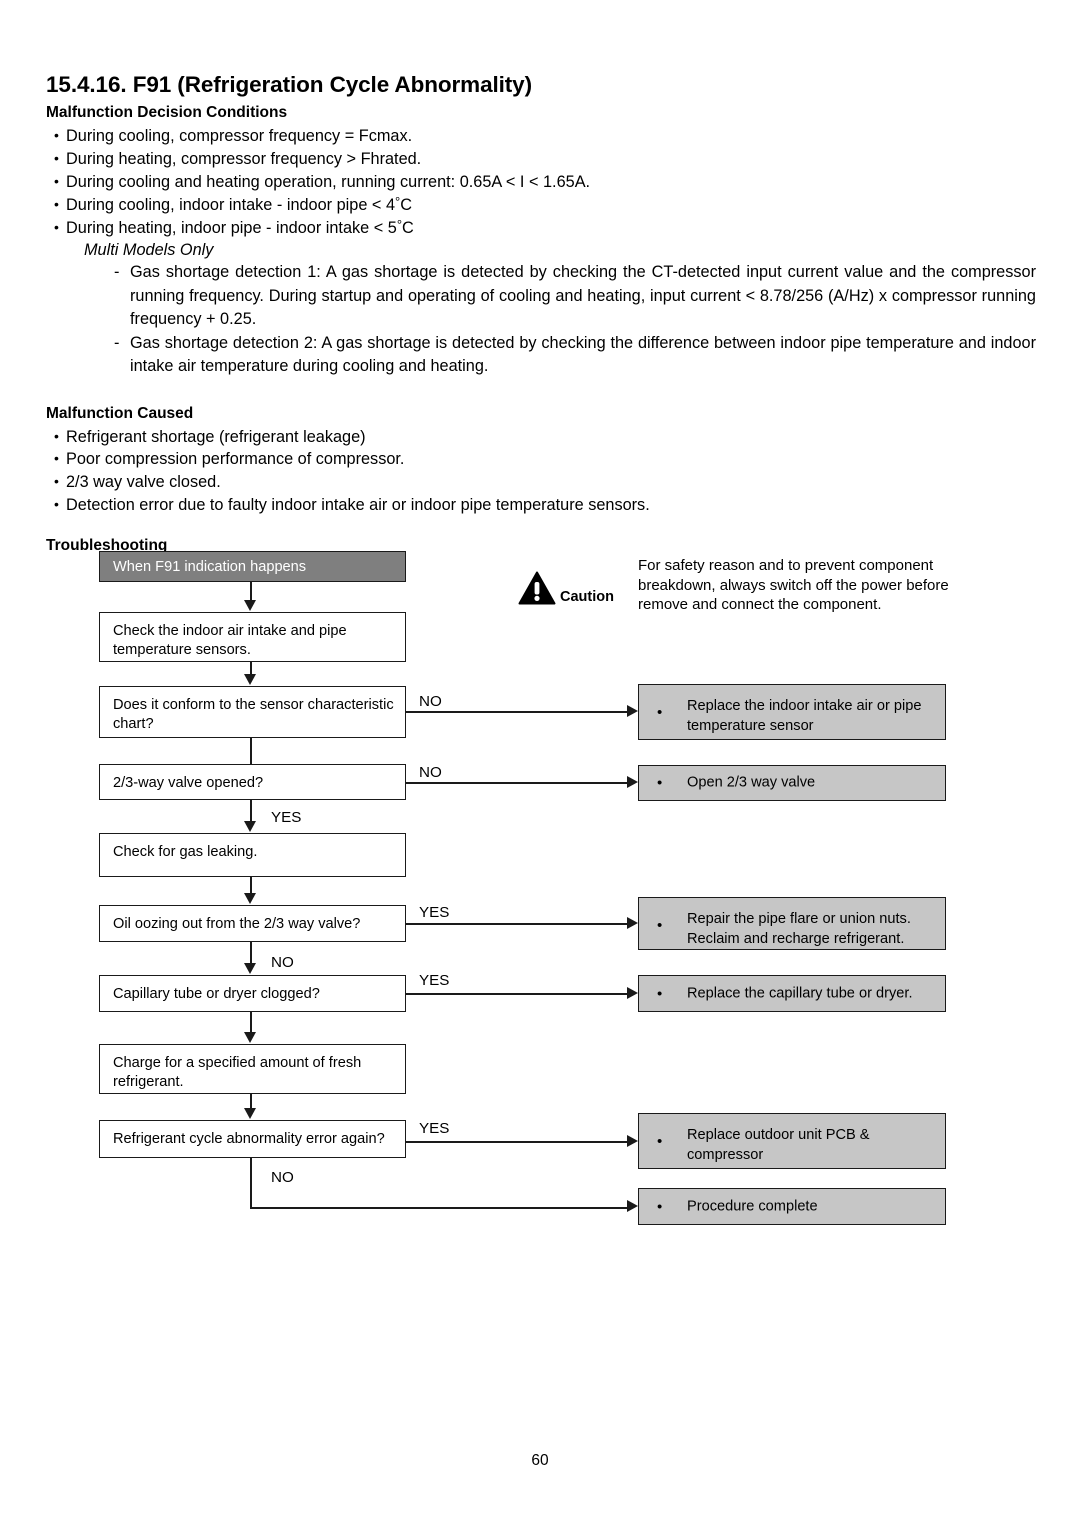 This screenshot has height=1527, width=1080. I want to click on caution-label: Caution, so click(587, 597).